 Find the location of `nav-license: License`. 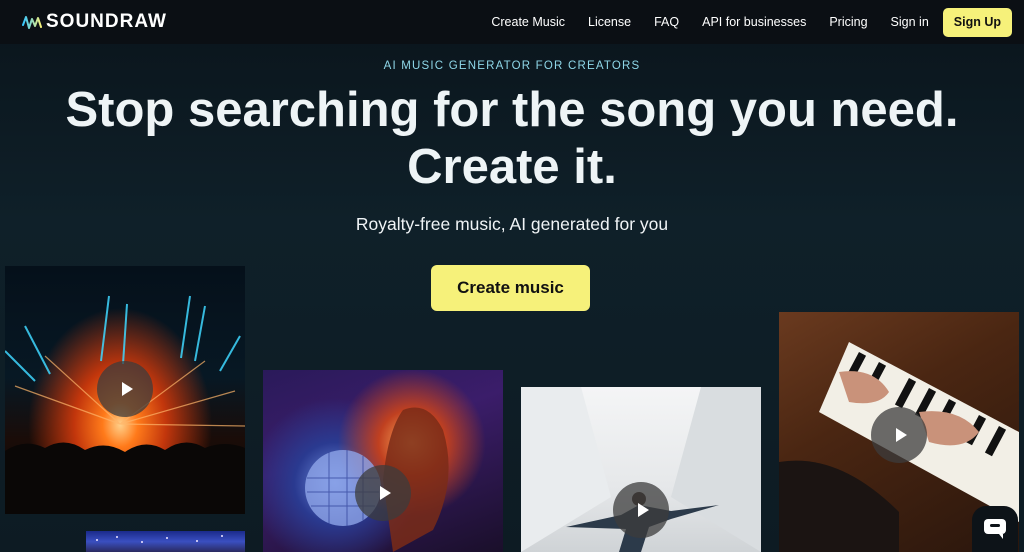

nav-license: License is located at coordinates (609, 22).